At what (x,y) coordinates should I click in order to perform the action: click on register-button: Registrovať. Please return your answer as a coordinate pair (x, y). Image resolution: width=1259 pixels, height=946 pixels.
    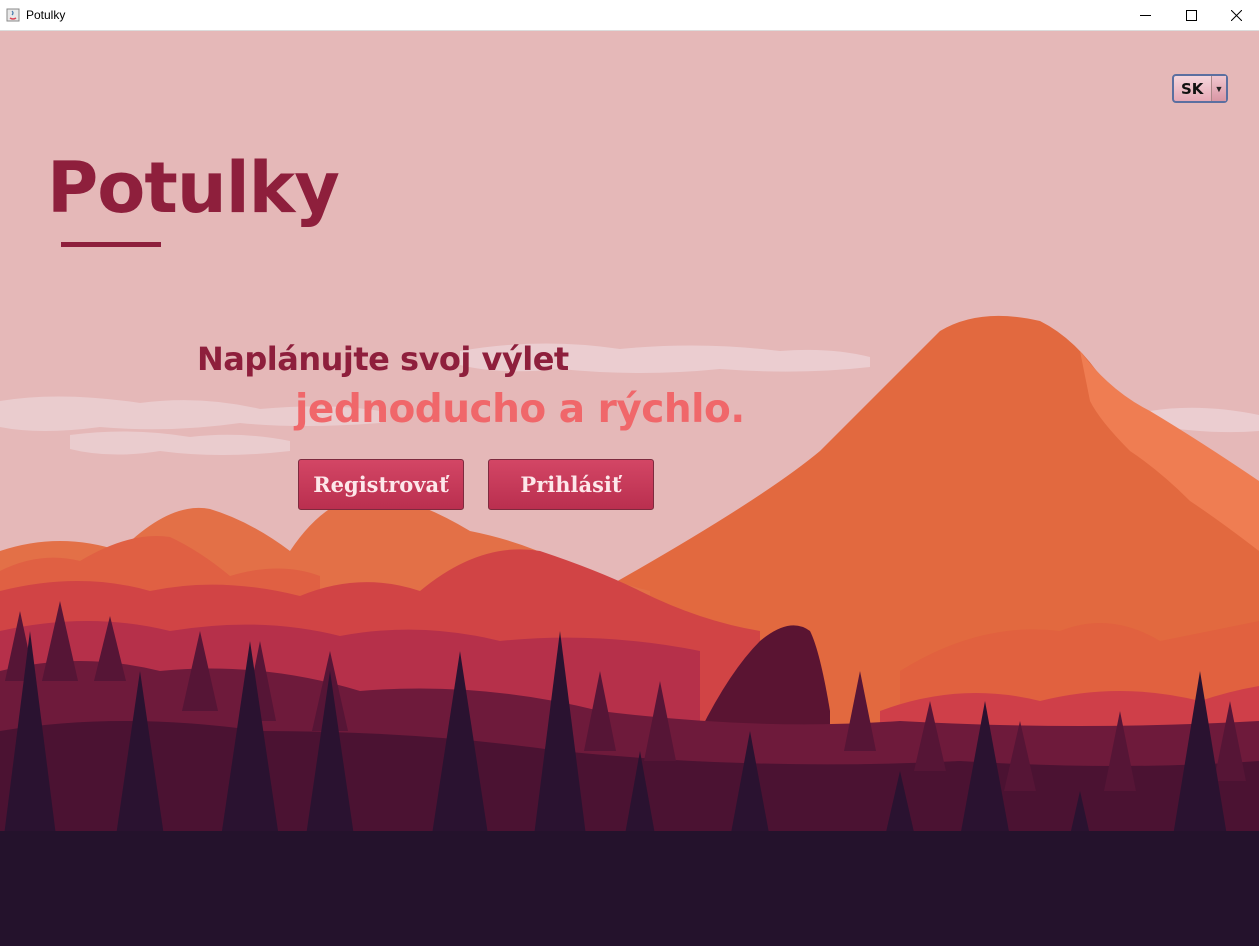
    Looking at the image, I should click on (381, 484).